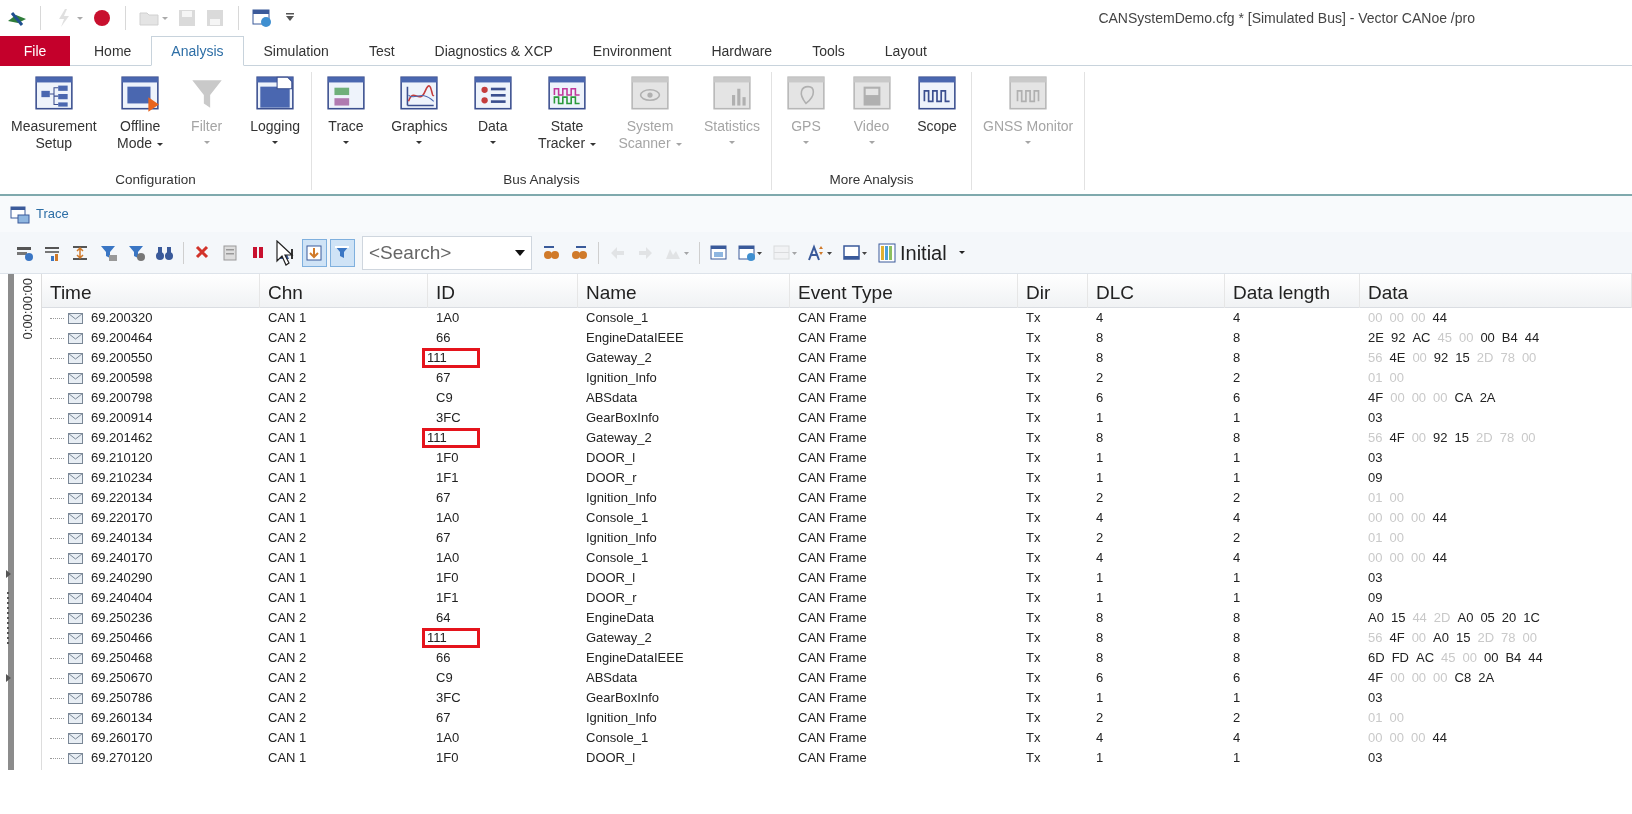  What do you see at coordinates (140, 121) in the screenshot?
I see `ribbon-button: Offline Mode` at bounding box center [140, 121].